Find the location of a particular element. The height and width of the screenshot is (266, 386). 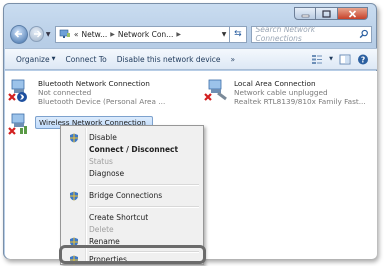

organize-button: Organize ▼ is located at coordinates (35, 59).